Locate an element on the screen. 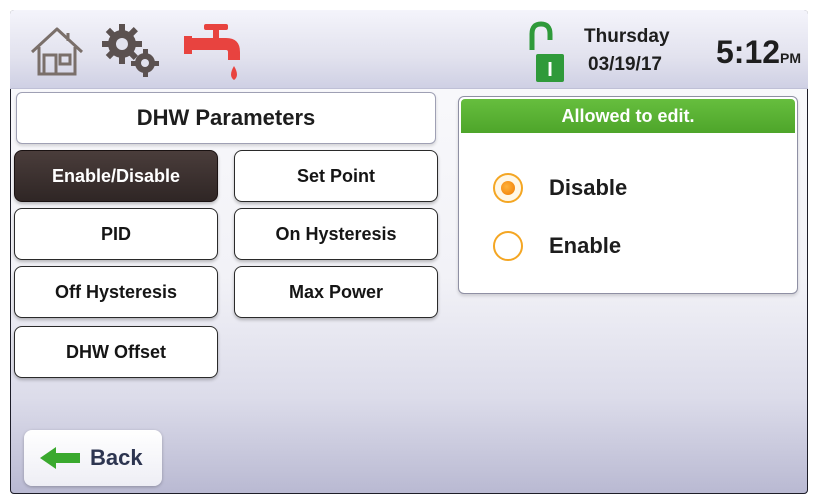 The width and height of the screenshot is (818, 499). enable-disable-button: Enable/Disable is located at coordinates (116, 176).